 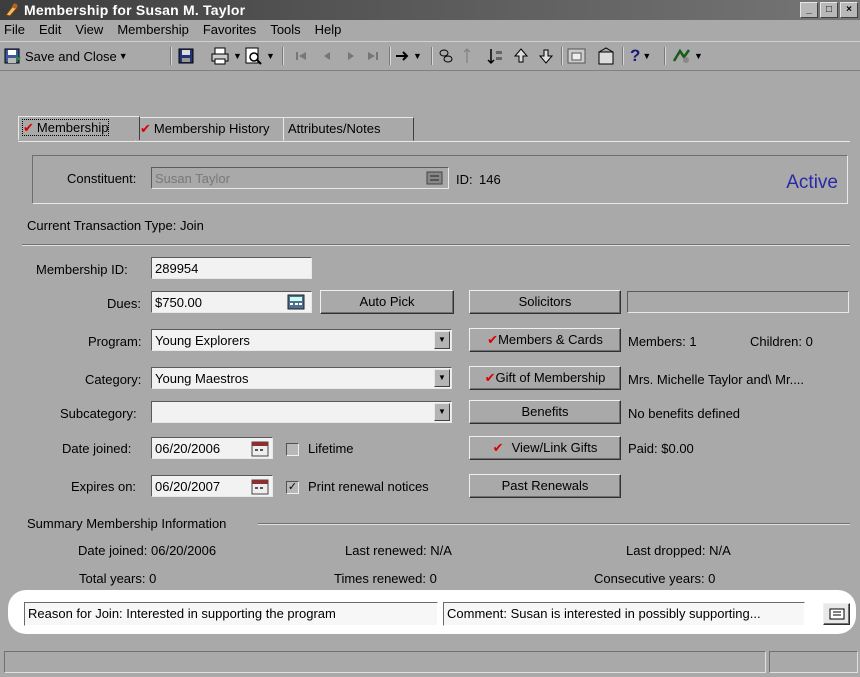 What do you see at coordinates (435, 178) in the screenshot?
I see `constituent-lookup-icon` at bounding box center [435, 178].